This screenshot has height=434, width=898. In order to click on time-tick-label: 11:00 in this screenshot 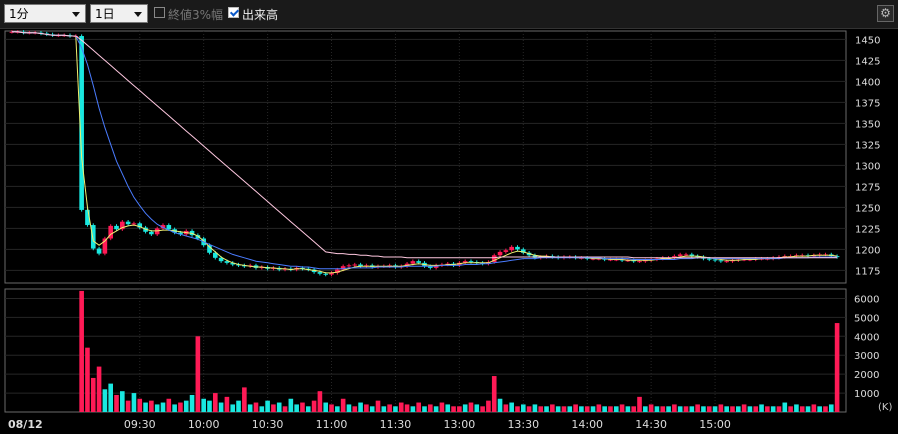, I will do `click(332, 424)`.